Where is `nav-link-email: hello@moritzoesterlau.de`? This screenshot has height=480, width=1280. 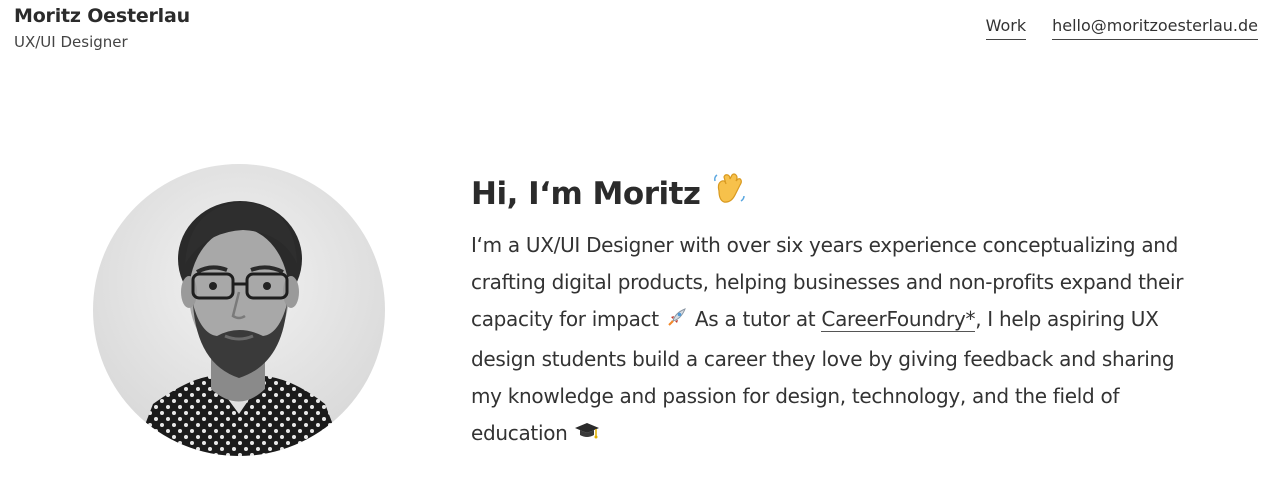 nav-link-email: hello@moritzoesterlau.de is located at coordinates (1155, 27).